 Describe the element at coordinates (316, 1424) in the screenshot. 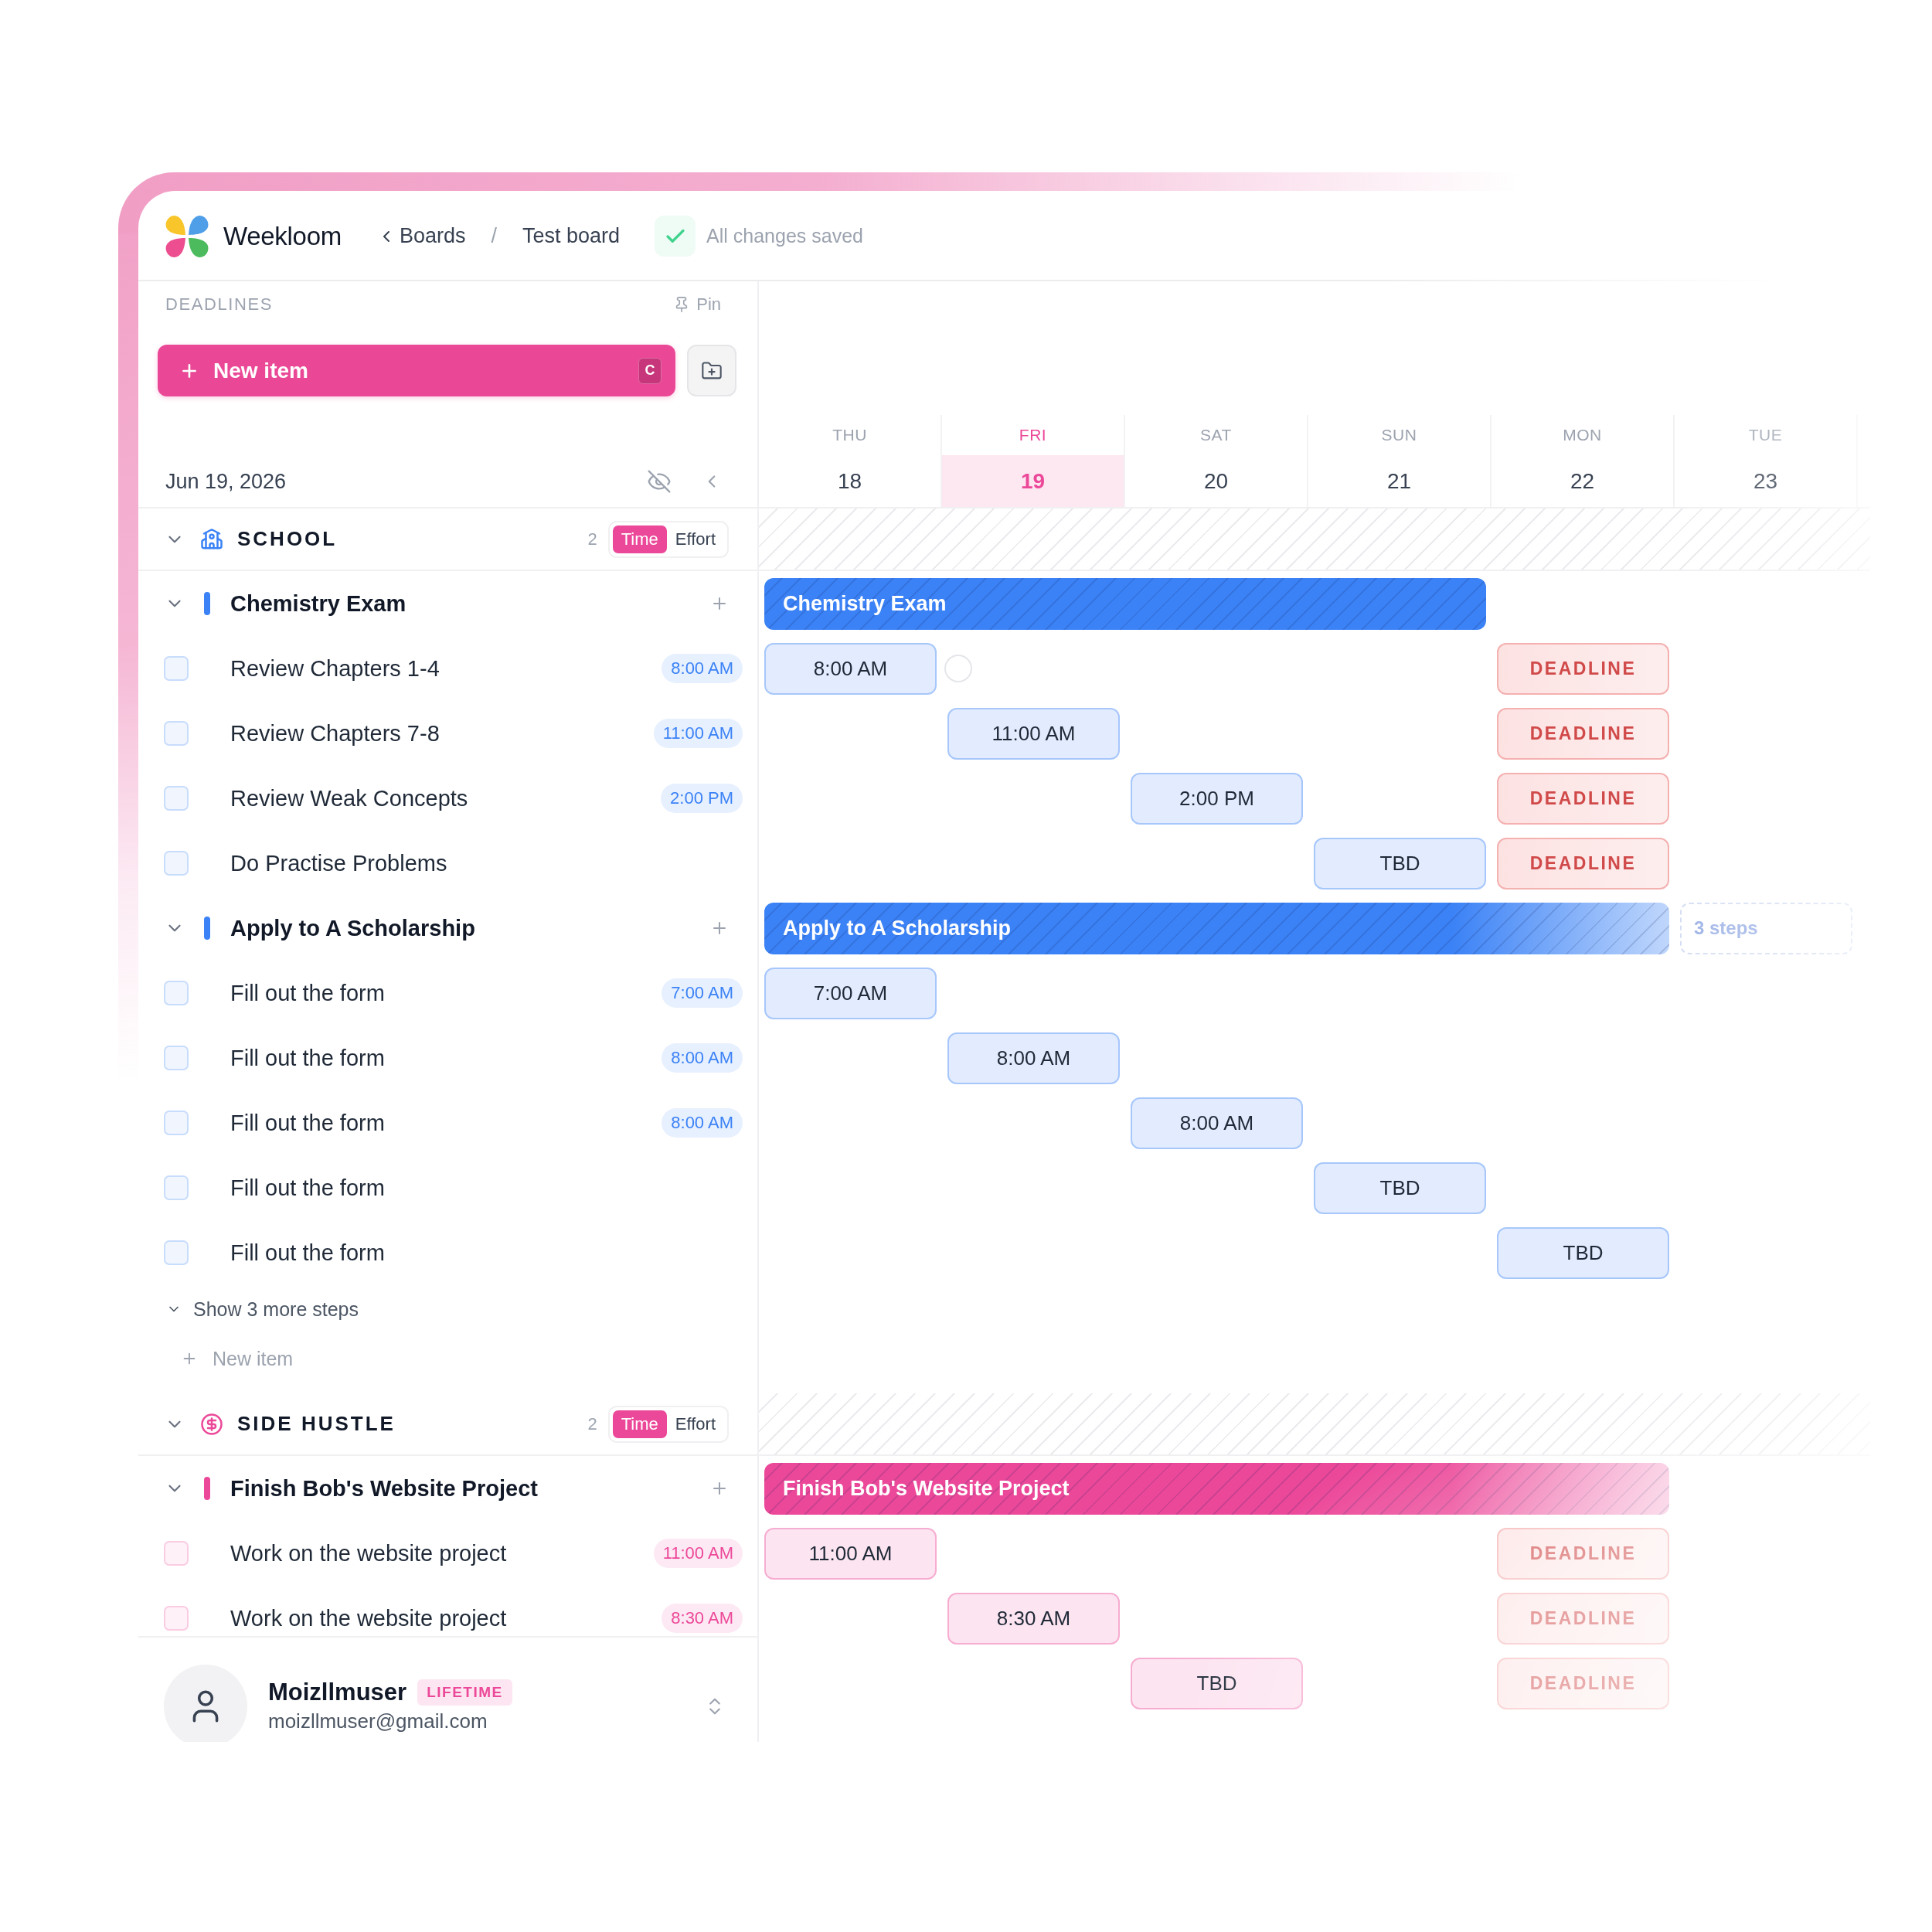

I see `group-title: SIDE HUSTLE` at that location.